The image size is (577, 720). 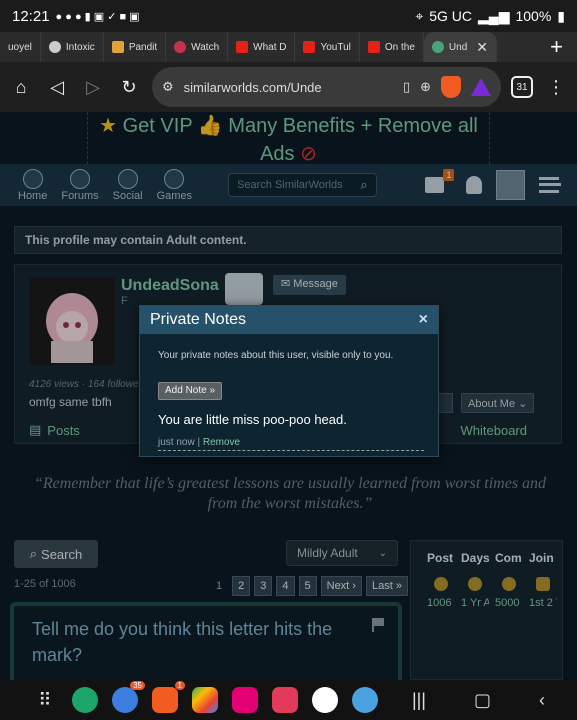 I want to click on url-text: similarworlds.com/Unde, so click(x=288, y=87).